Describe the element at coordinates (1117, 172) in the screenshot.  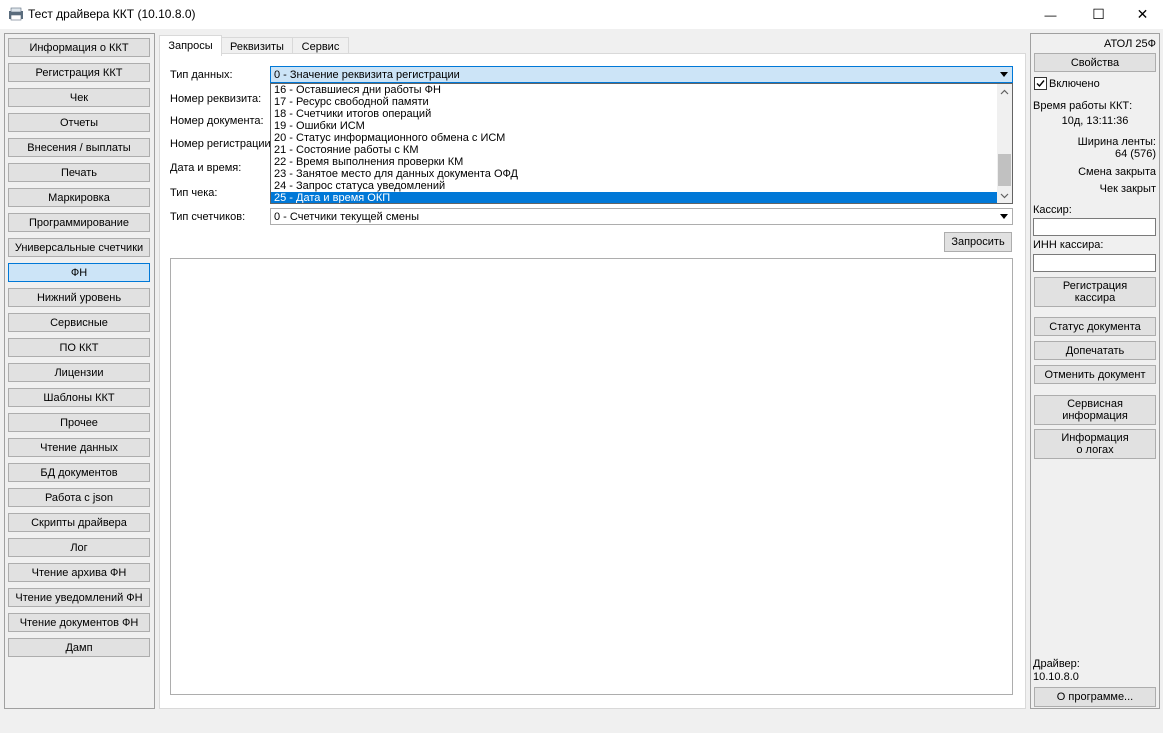
I see `shift-status: Смена закрыта` at that location.